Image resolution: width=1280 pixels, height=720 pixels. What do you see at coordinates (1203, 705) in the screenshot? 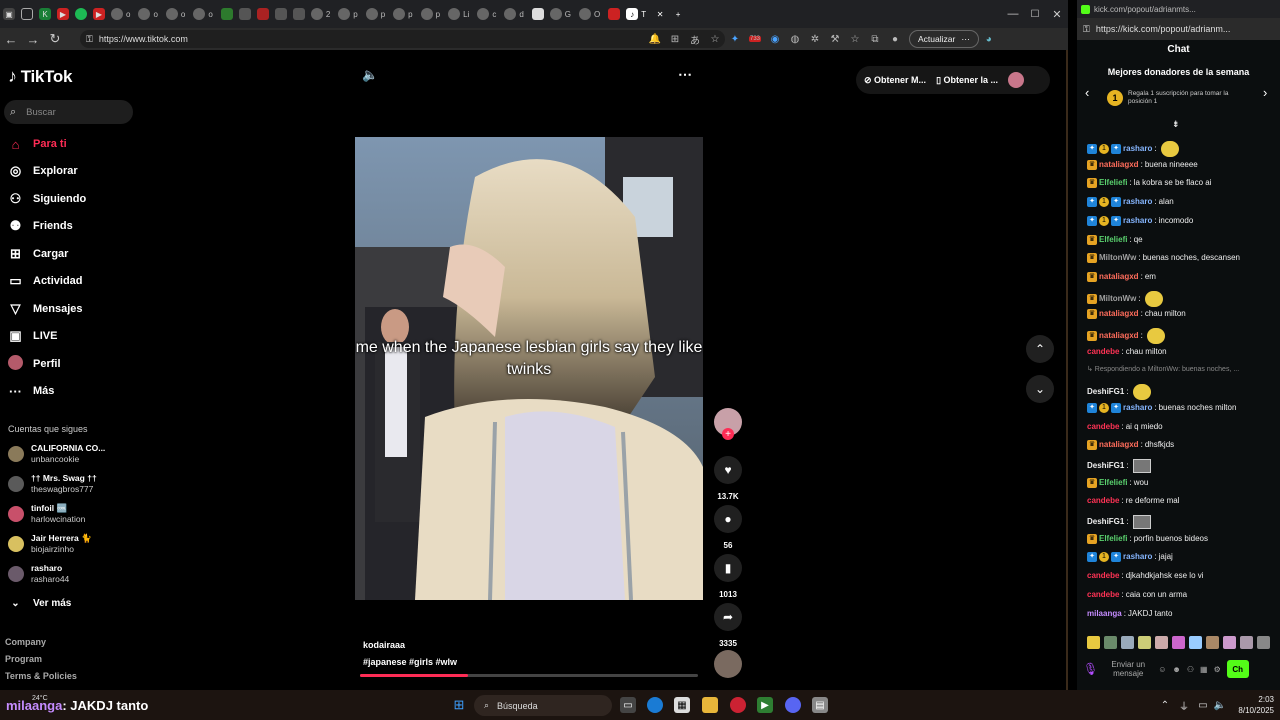
I see `network-icon: ▭` at bounding box center [1203, 705].